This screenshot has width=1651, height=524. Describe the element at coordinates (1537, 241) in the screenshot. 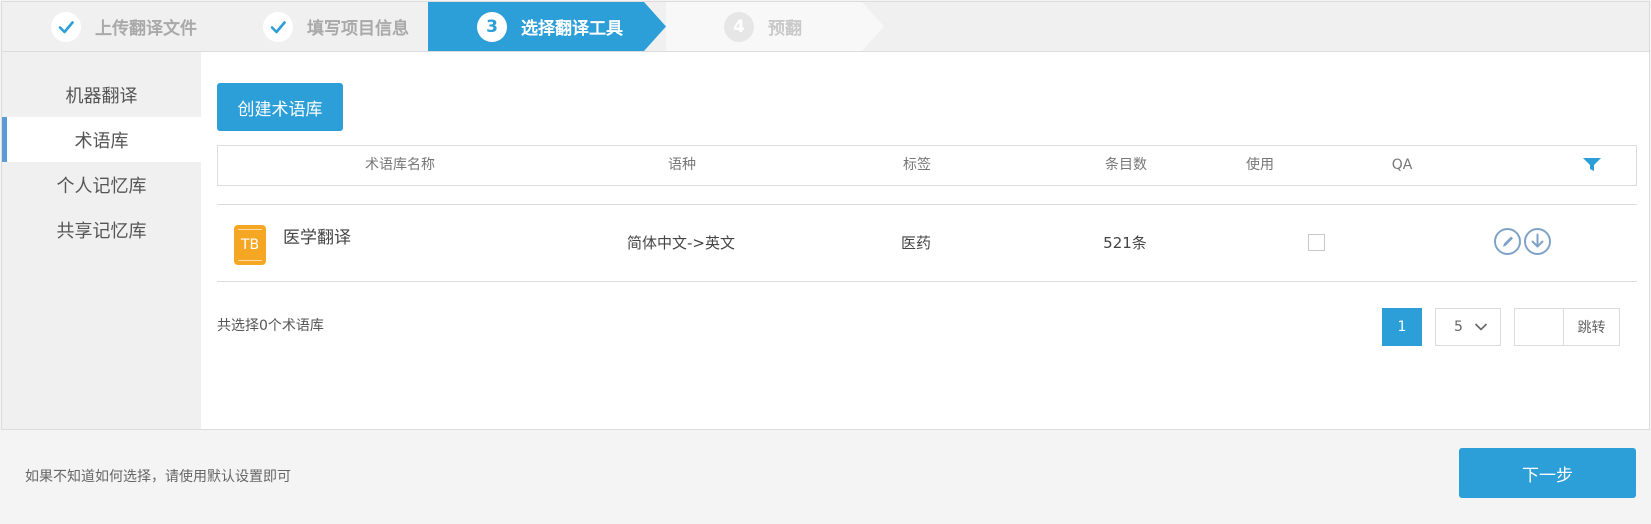

I see `download-icon` at that location.